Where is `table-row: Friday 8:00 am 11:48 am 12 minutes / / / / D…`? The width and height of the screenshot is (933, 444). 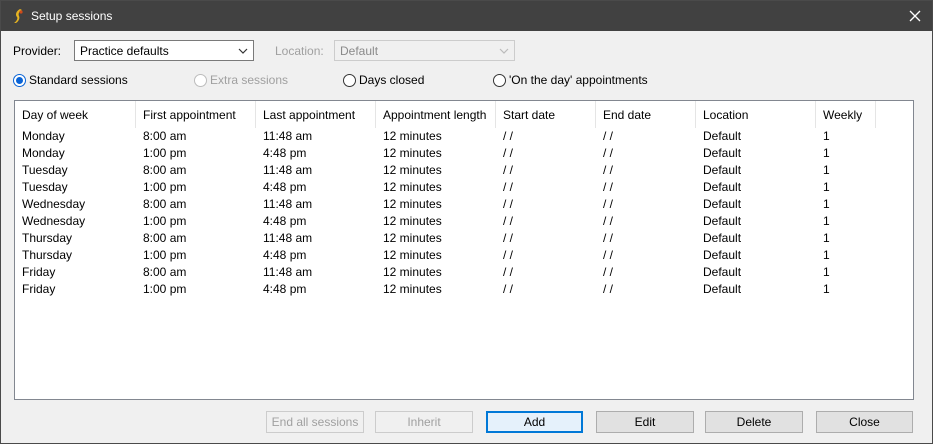
table-row: Friday 8:00 am 11:48 am 12 minutes / / / / D… is located at coordinates (464, 272).